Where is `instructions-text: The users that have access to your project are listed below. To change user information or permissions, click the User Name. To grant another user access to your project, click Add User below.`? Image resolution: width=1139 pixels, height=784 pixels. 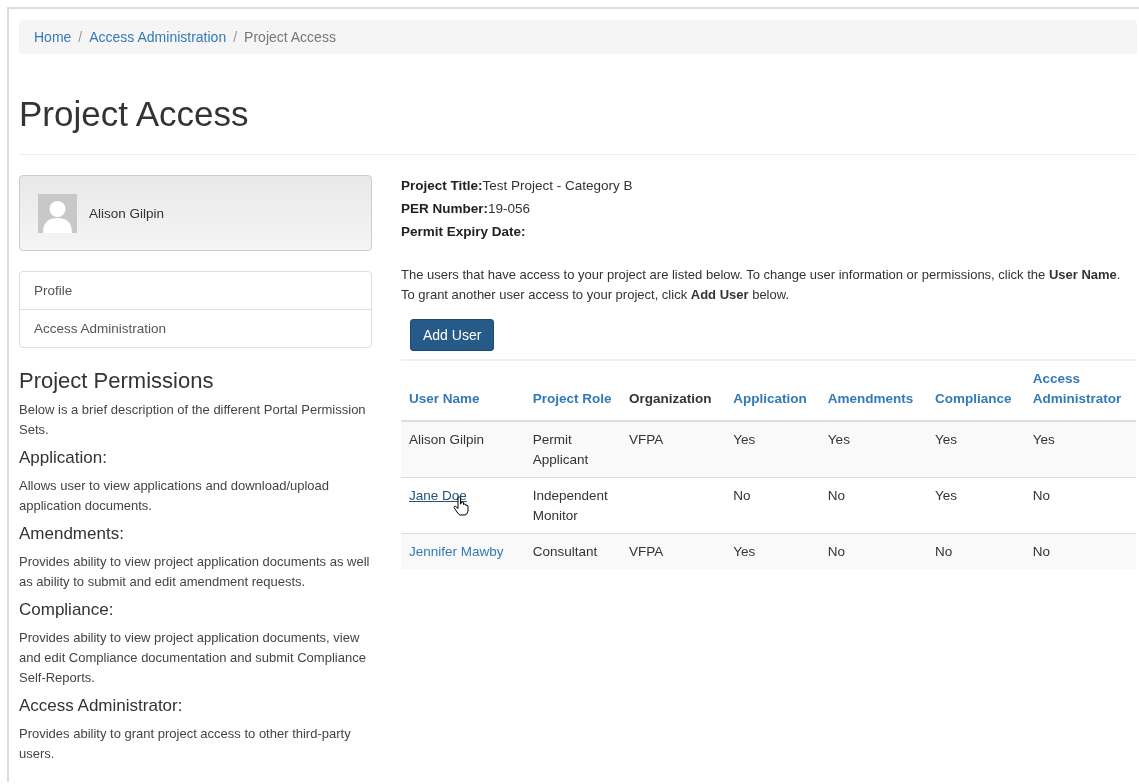 instructions-text: The users that have access to your project are listed below. To change user information or permissions, click the User Name. To grant another user access to your project, click Add User below. is located at coordinates (761, 285).